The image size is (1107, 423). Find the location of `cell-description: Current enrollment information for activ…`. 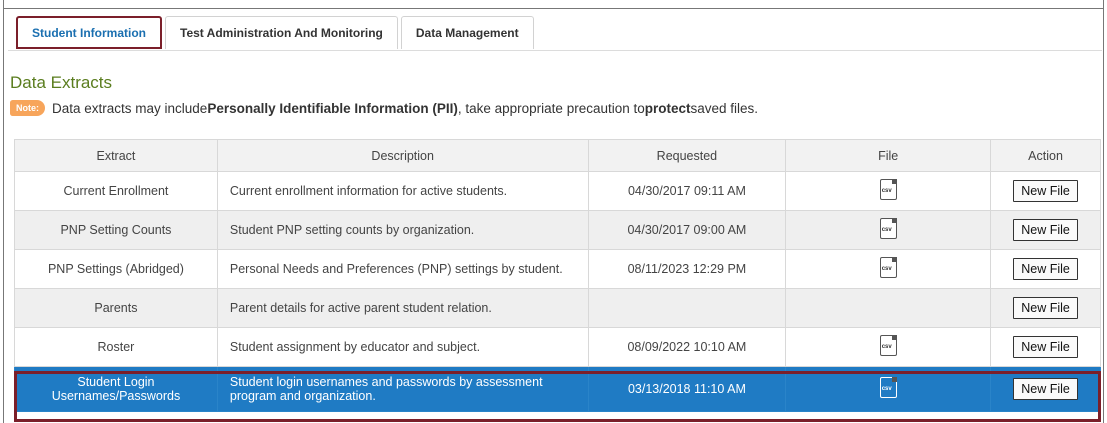

cell-description: Current enrollment information for activ… is located at coordinates (402, 191).